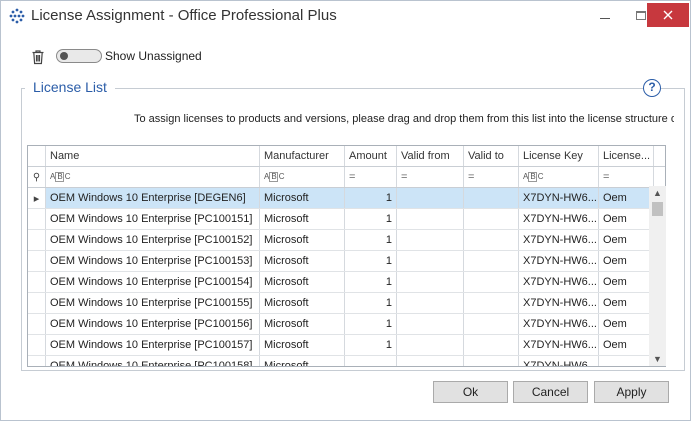 The height and width of the screenshot is (421, 691). I want to click on cell-name: OEM Windows 10 Enterprise [PC100151], so click(153, 219).